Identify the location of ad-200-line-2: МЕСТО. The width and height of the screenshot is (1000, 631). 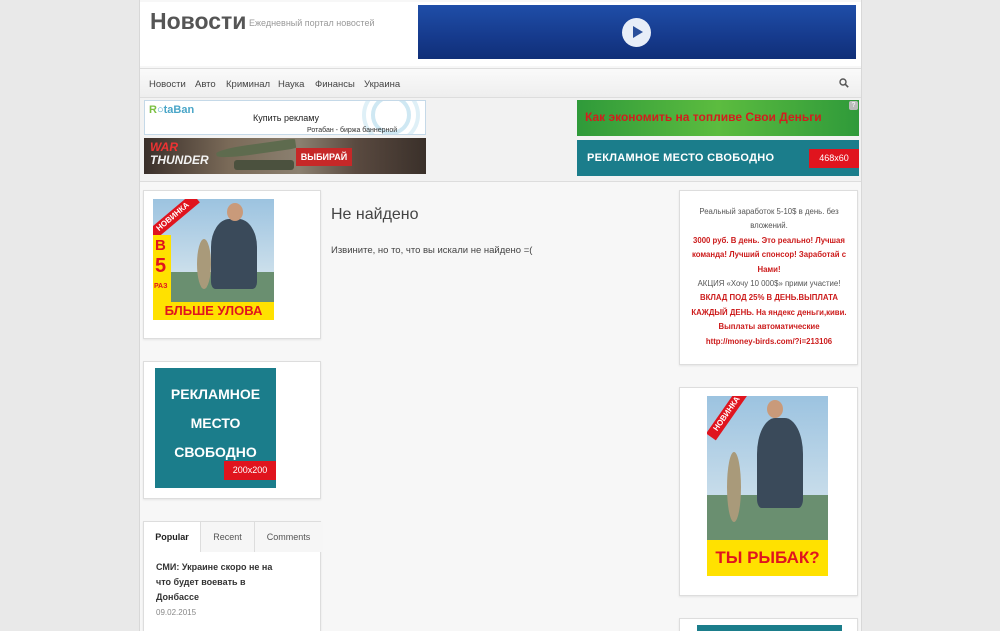
(215, 423).